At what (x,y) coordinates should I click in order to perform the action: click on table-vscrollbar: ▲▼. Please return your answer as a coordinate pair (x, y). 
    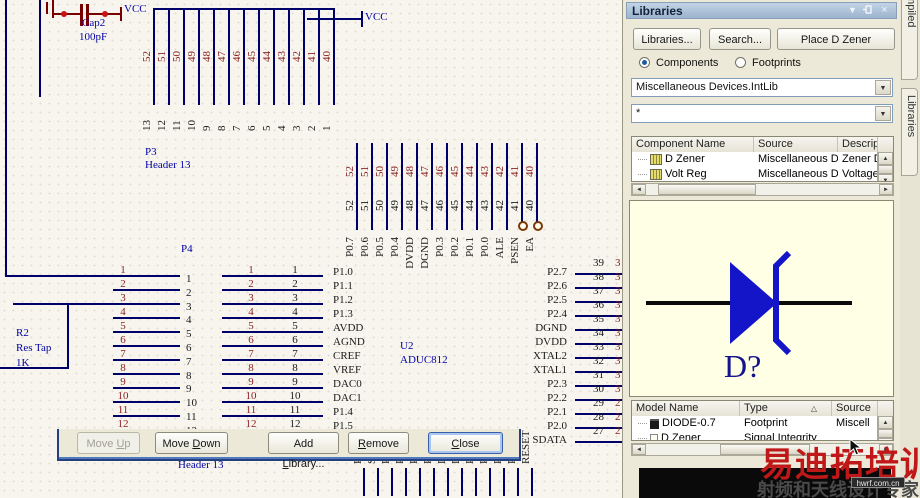
    Looking at the image, I should click on (885, 166).